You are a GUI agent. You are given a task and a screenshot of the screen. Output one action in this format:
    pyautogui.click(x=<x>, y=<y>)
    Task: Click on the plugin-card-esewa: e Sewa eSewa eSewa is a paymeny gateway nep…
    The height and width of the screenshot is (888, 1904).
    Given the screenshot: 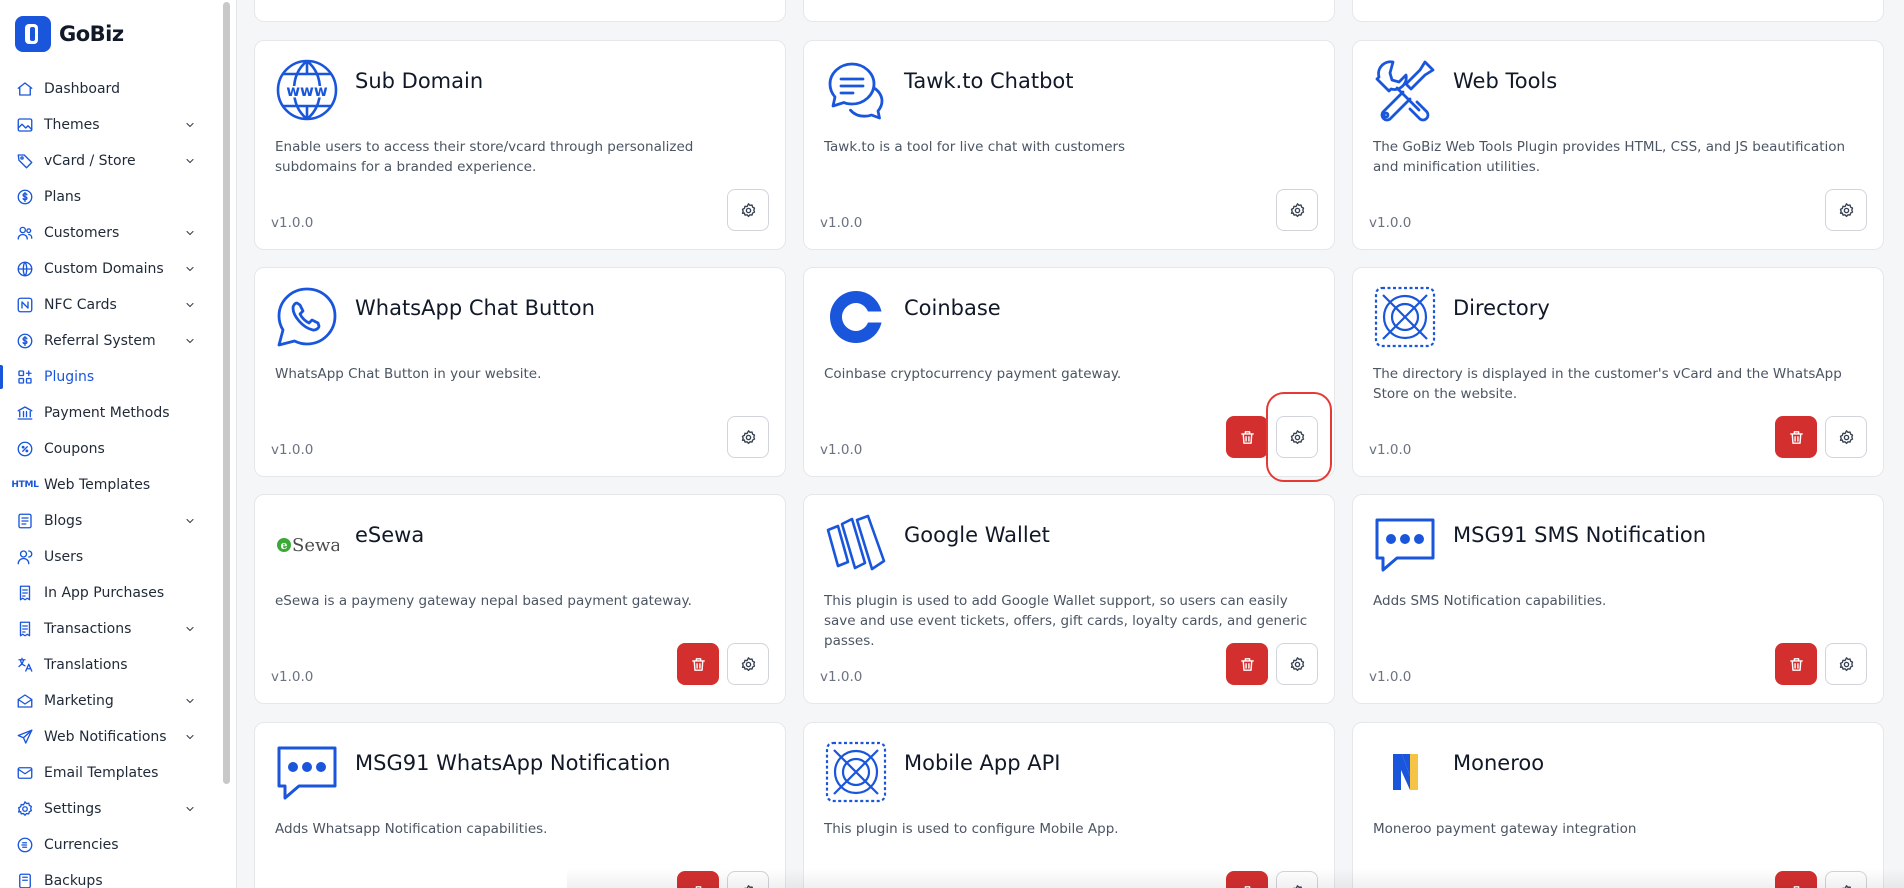 What is the action you would take?
    pyautogui.click(x=520, y=599)
    